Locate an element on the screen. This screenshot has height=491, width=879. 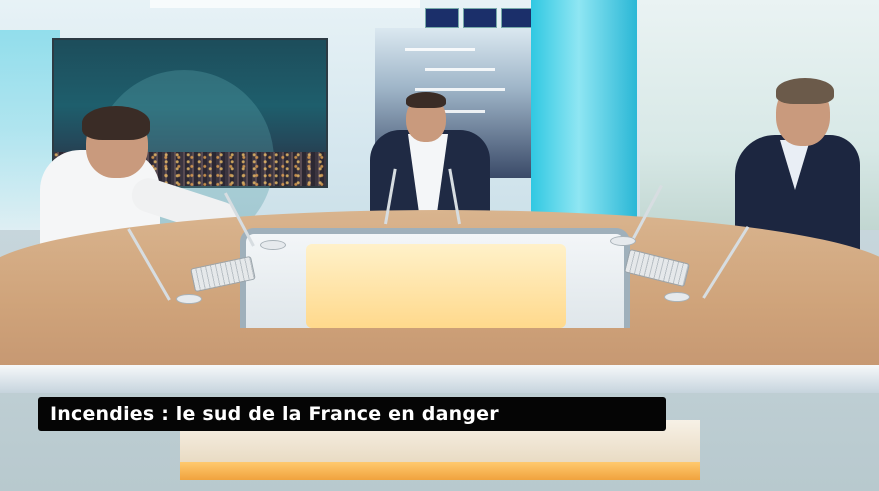
desk-front-edge is located at coordinates (439, 379).